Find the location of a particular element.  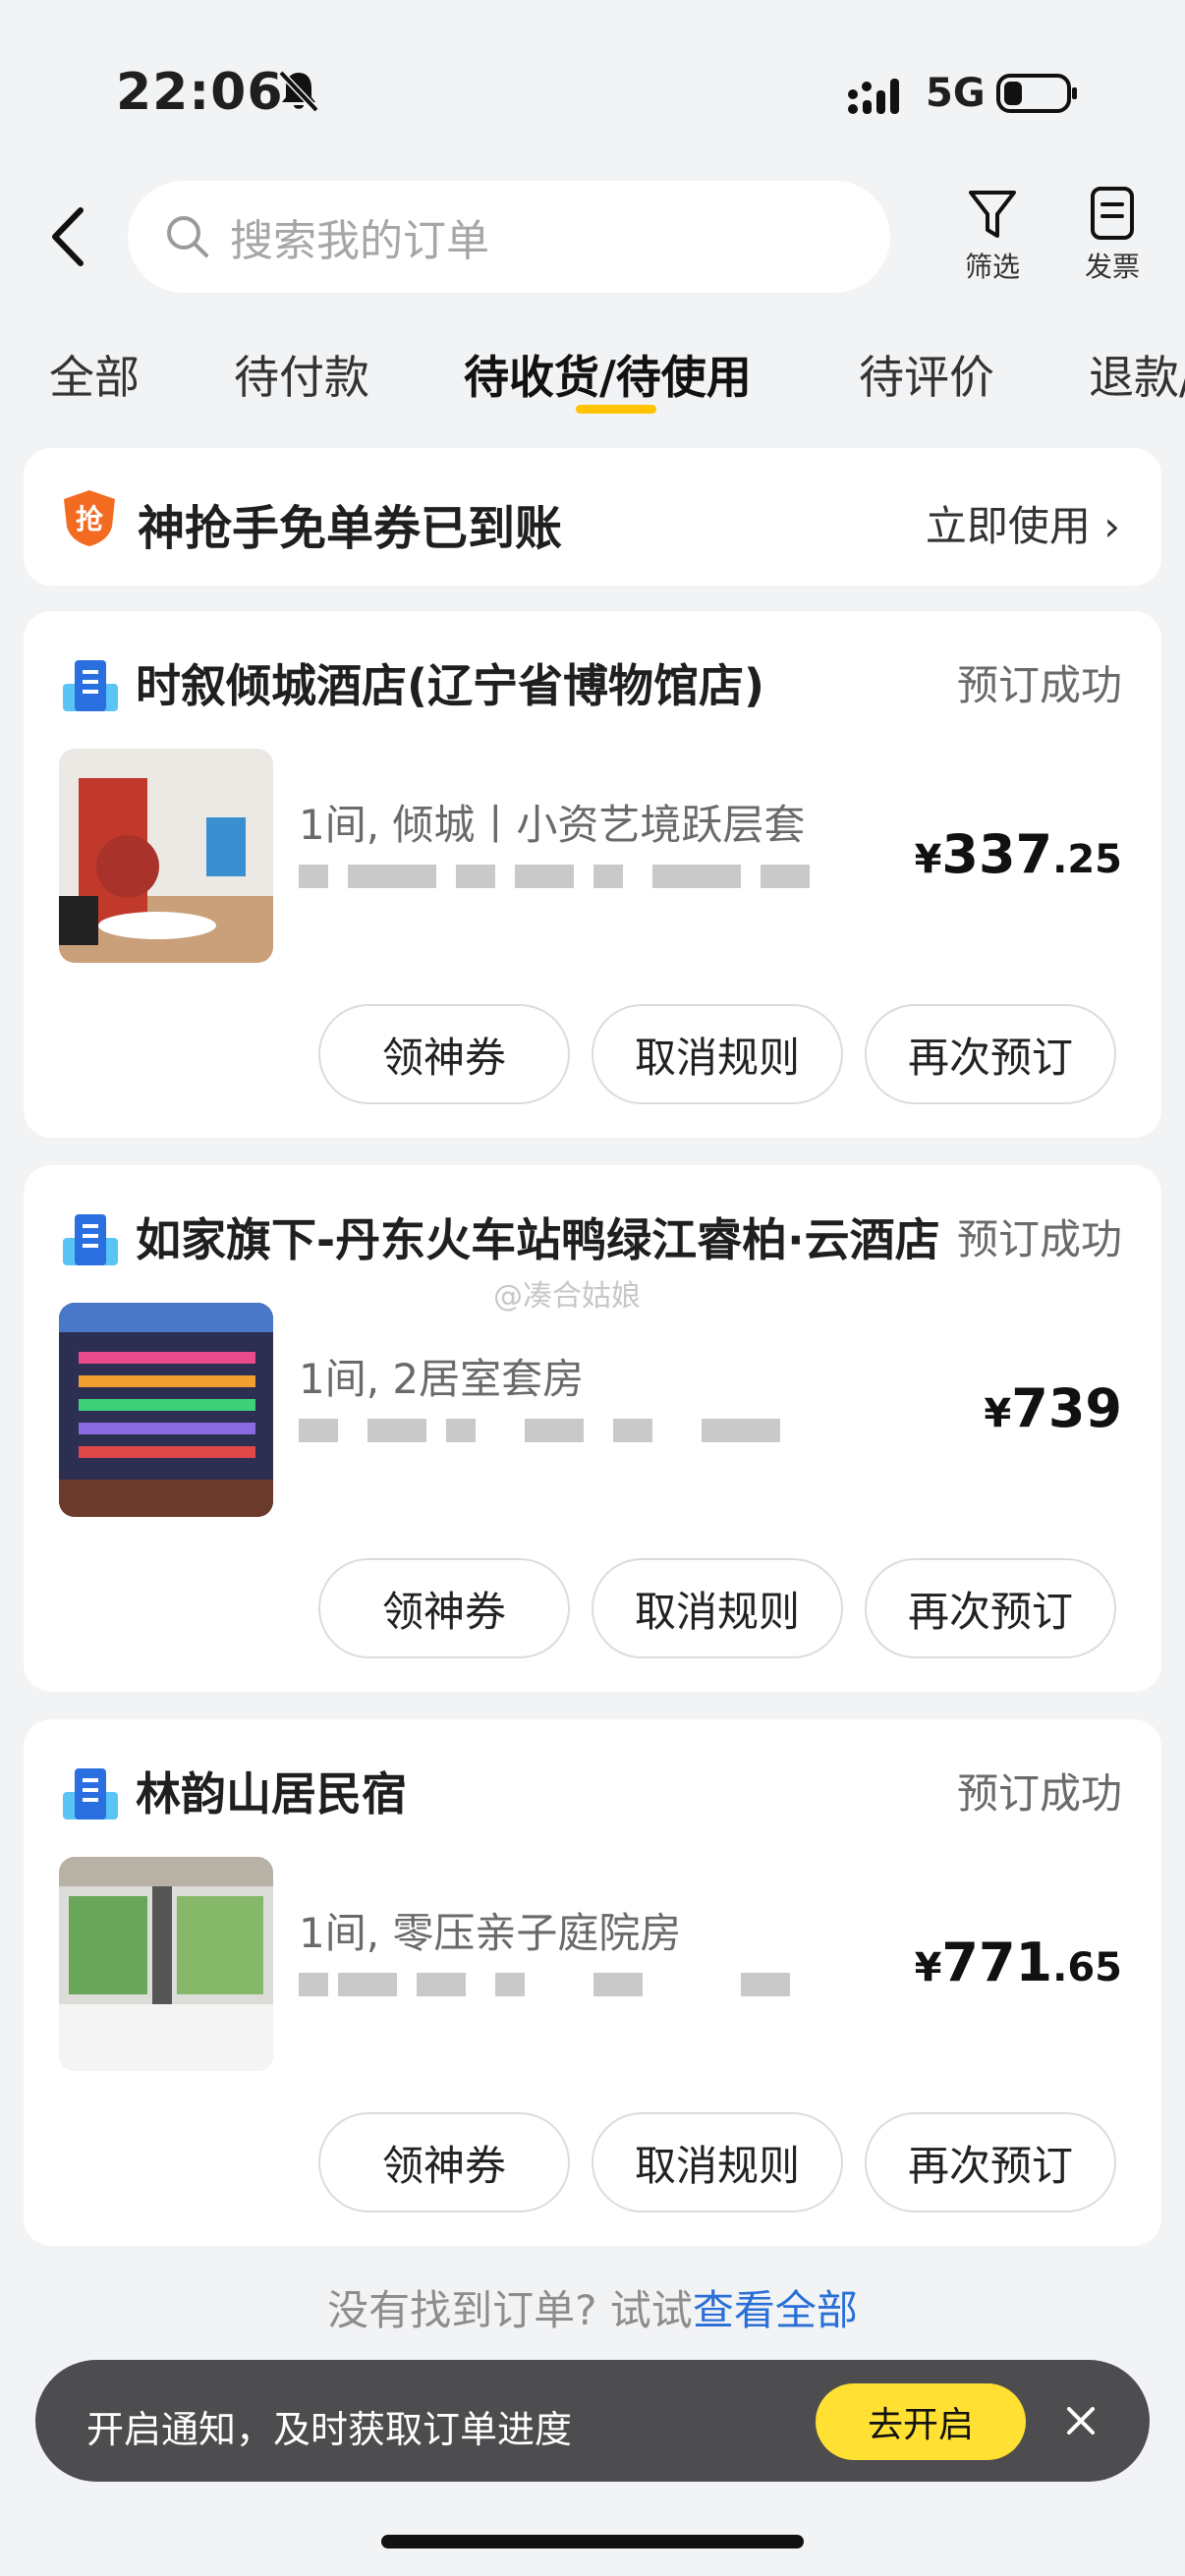

coupon-cta-label: 立即使用 is located at coordinates (1008, 526).